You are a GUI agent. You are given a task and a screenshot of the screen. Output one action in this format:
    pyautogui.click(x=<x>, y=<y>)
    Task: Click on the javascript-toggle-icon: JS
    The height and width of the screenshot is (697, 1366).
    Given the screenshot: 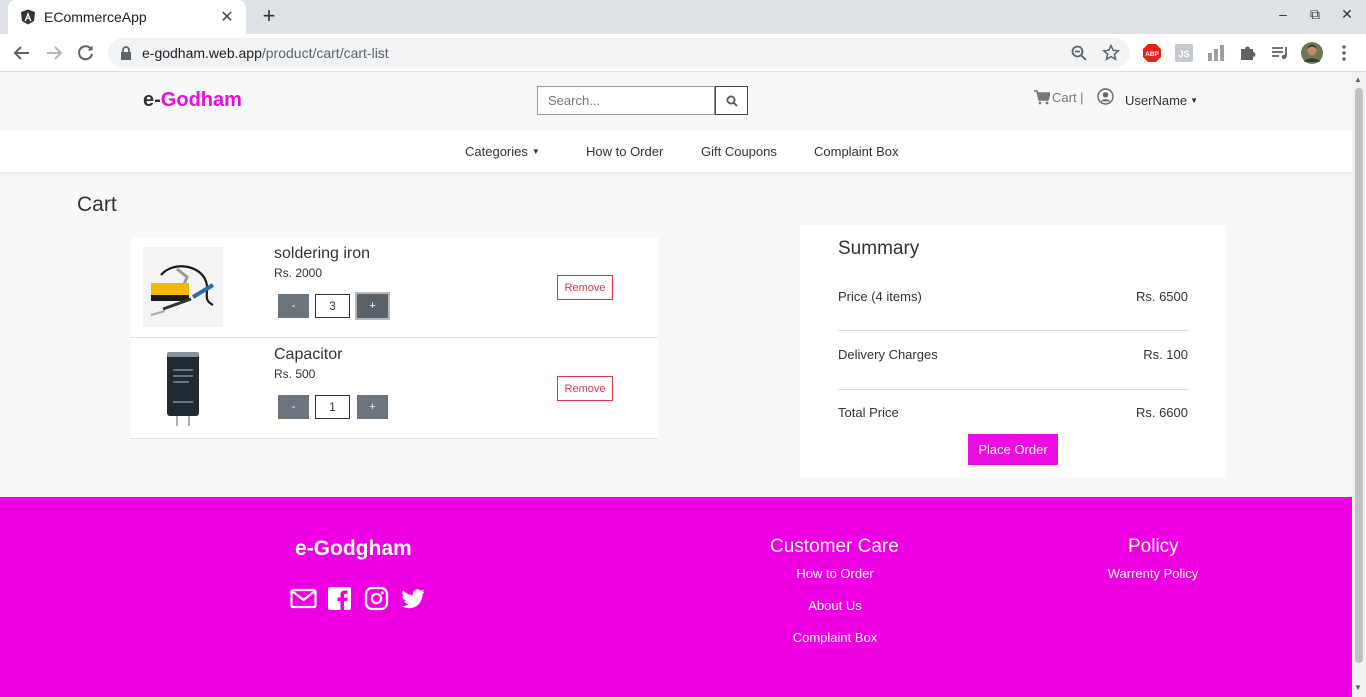 What is the action you would take?
    pyautogui.click(x=1184, y=53)
    